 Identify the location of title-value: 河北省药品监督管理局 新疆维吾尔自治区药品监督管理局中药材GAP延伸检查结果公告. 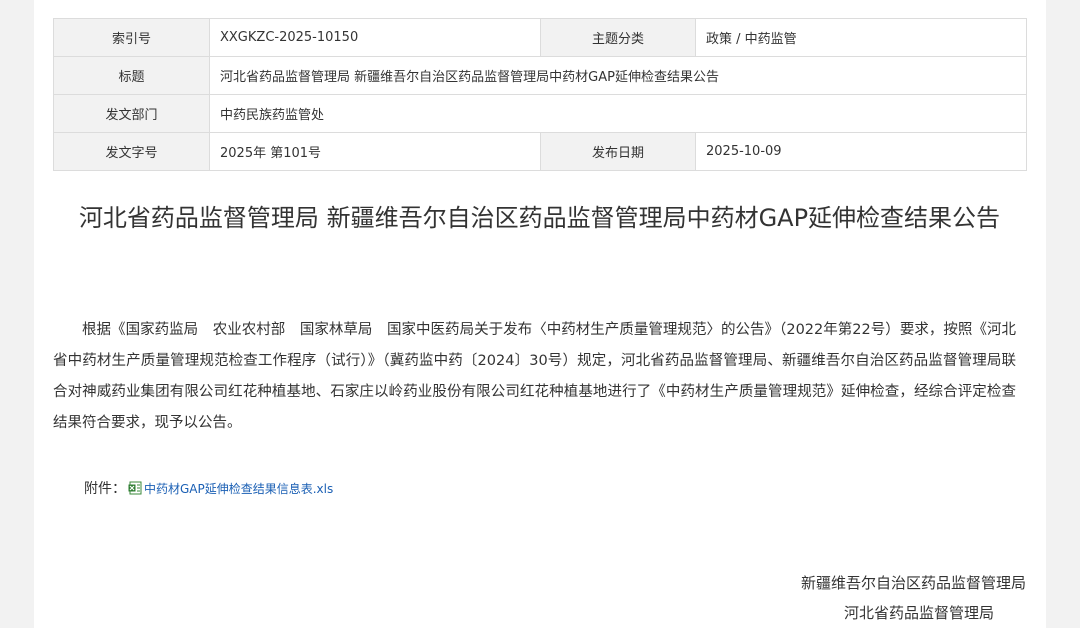
(618, 75).